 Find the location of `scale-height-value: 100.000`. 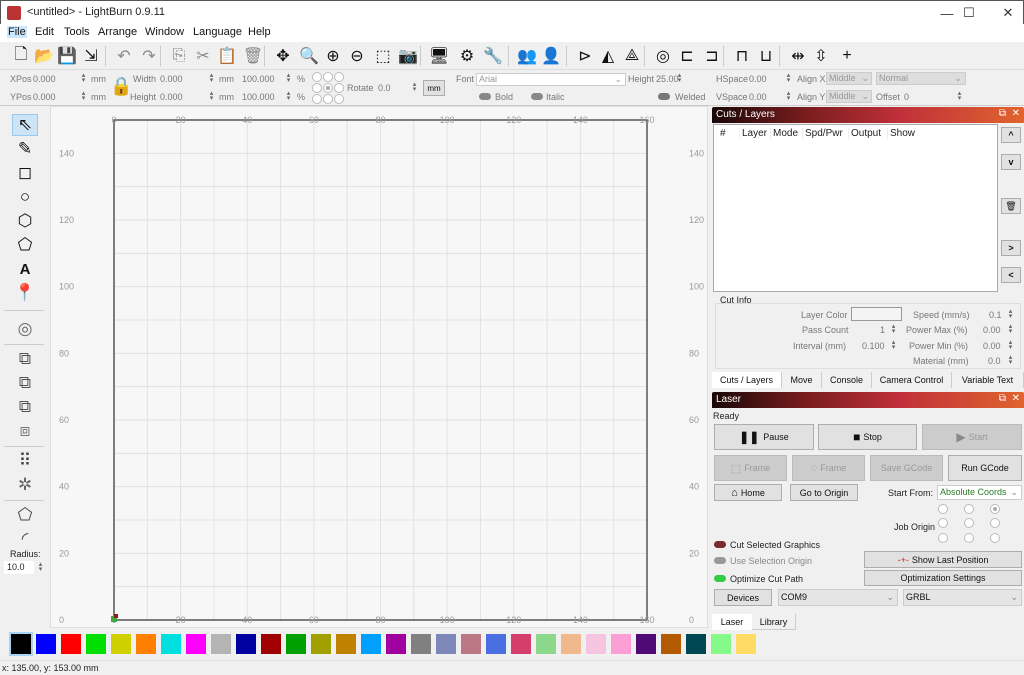

scale-height-value: 100.000 is located at coordinates (258, 97).